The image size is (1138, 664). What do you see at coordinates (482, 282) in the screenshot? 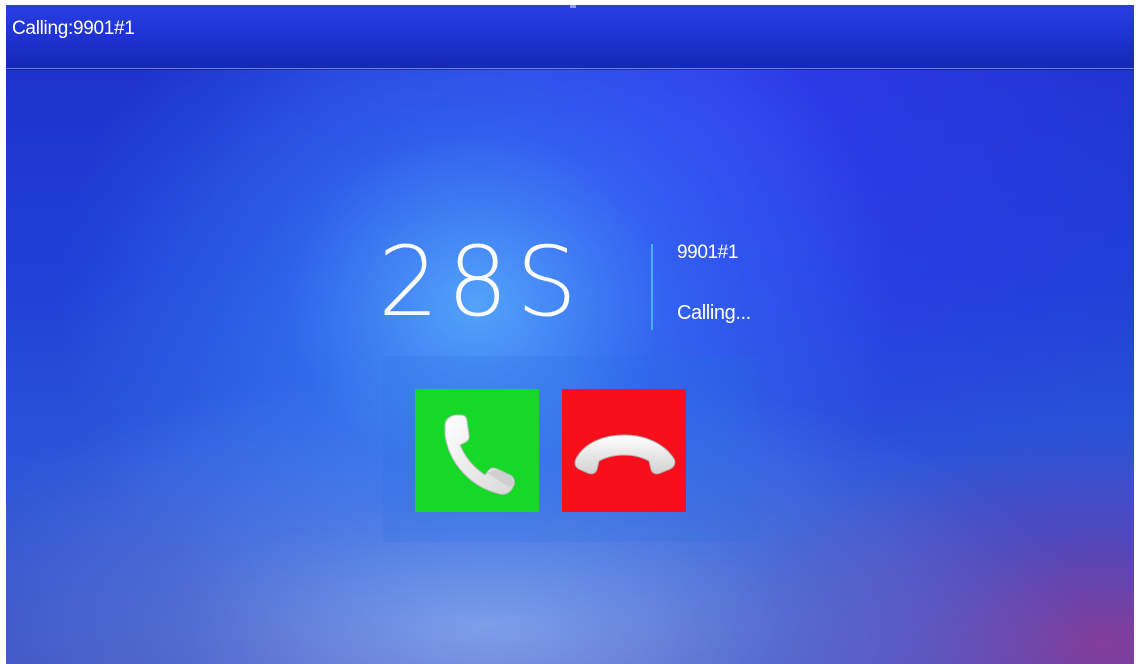
I see `call-timer: 28S` at bounding box center [482, 282].